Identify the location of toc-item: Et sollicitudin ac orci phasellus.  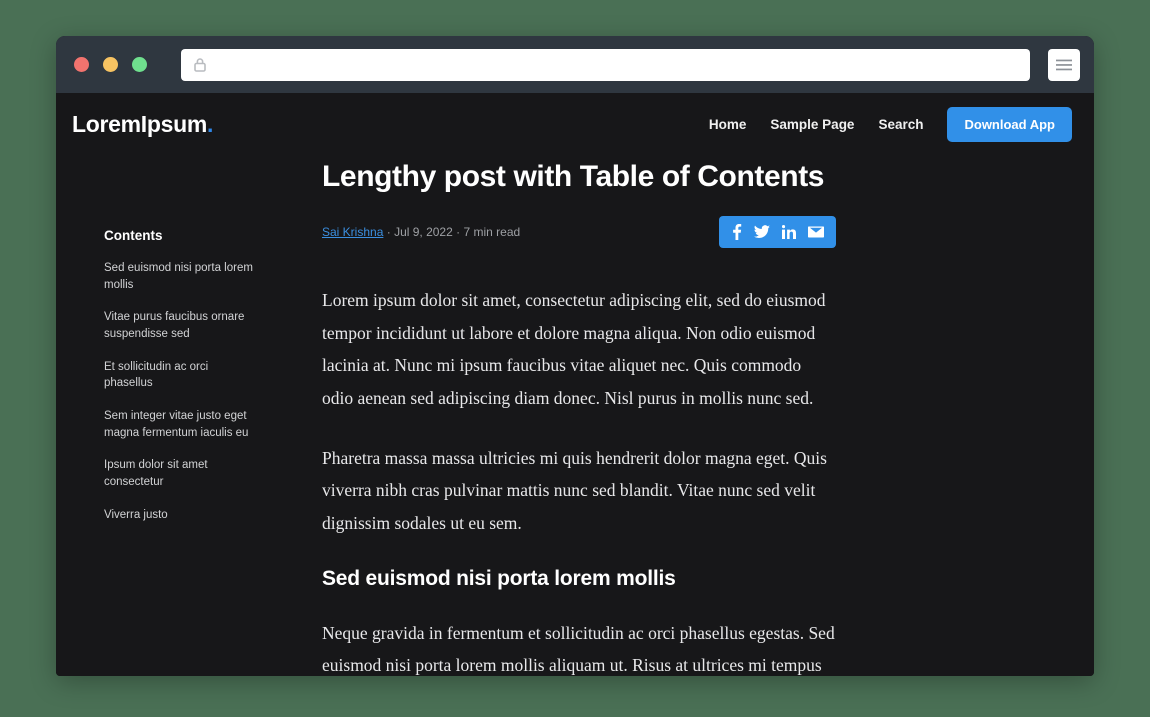
(180, 375).